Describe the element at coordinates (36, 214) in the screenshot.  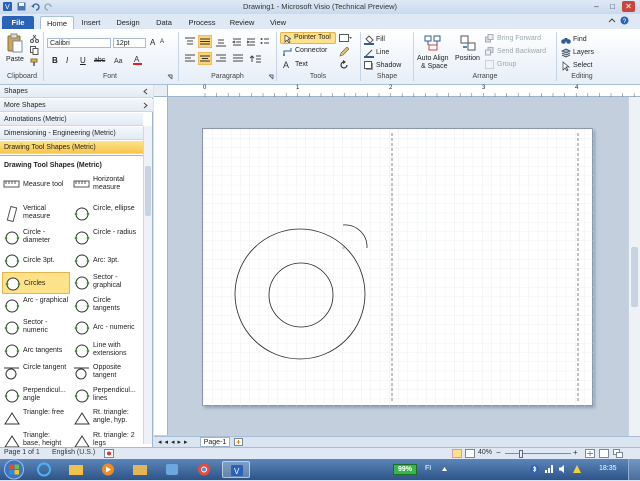
I see `shape-item: Vertical measure` at that location.